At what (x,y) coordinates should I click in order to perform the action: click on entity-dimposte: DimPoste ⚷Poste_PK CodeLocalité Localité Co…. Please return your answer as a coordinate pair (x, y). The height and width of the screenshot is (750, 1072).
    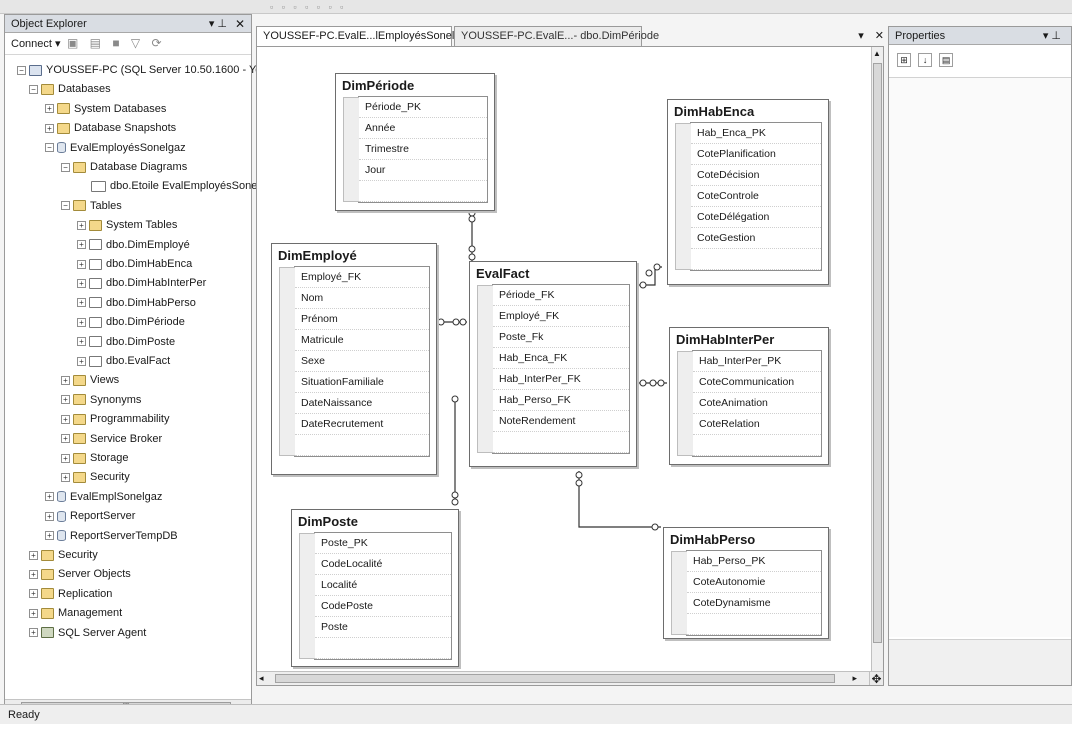
    Looking at the image, I should click on (375, 588).